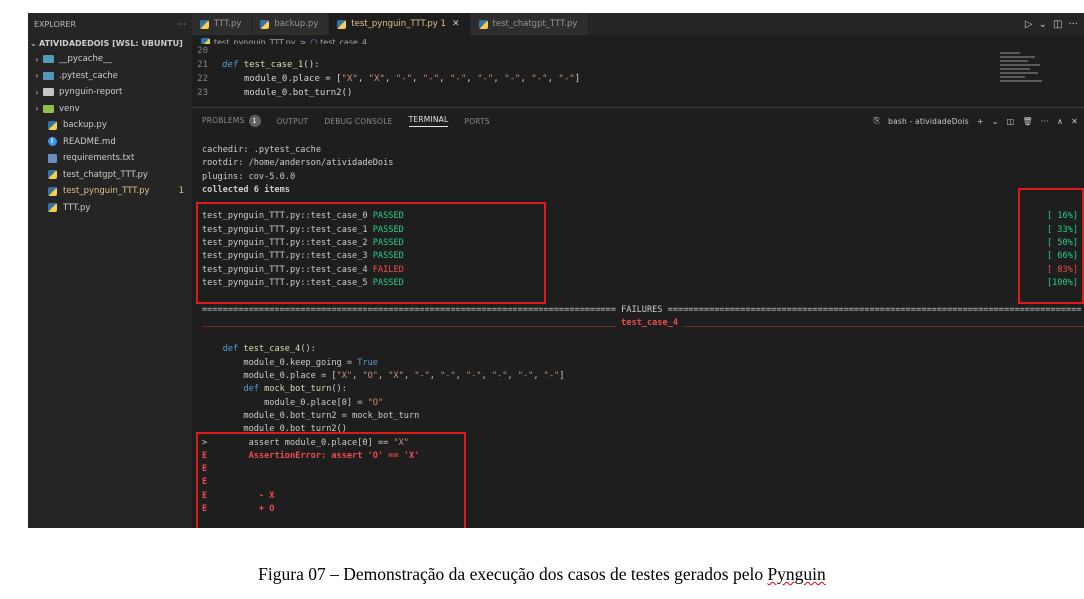 The width and height of the screenshot is (1084, 599). I want to click on new-terminal-icon: +, so click(980, 121).